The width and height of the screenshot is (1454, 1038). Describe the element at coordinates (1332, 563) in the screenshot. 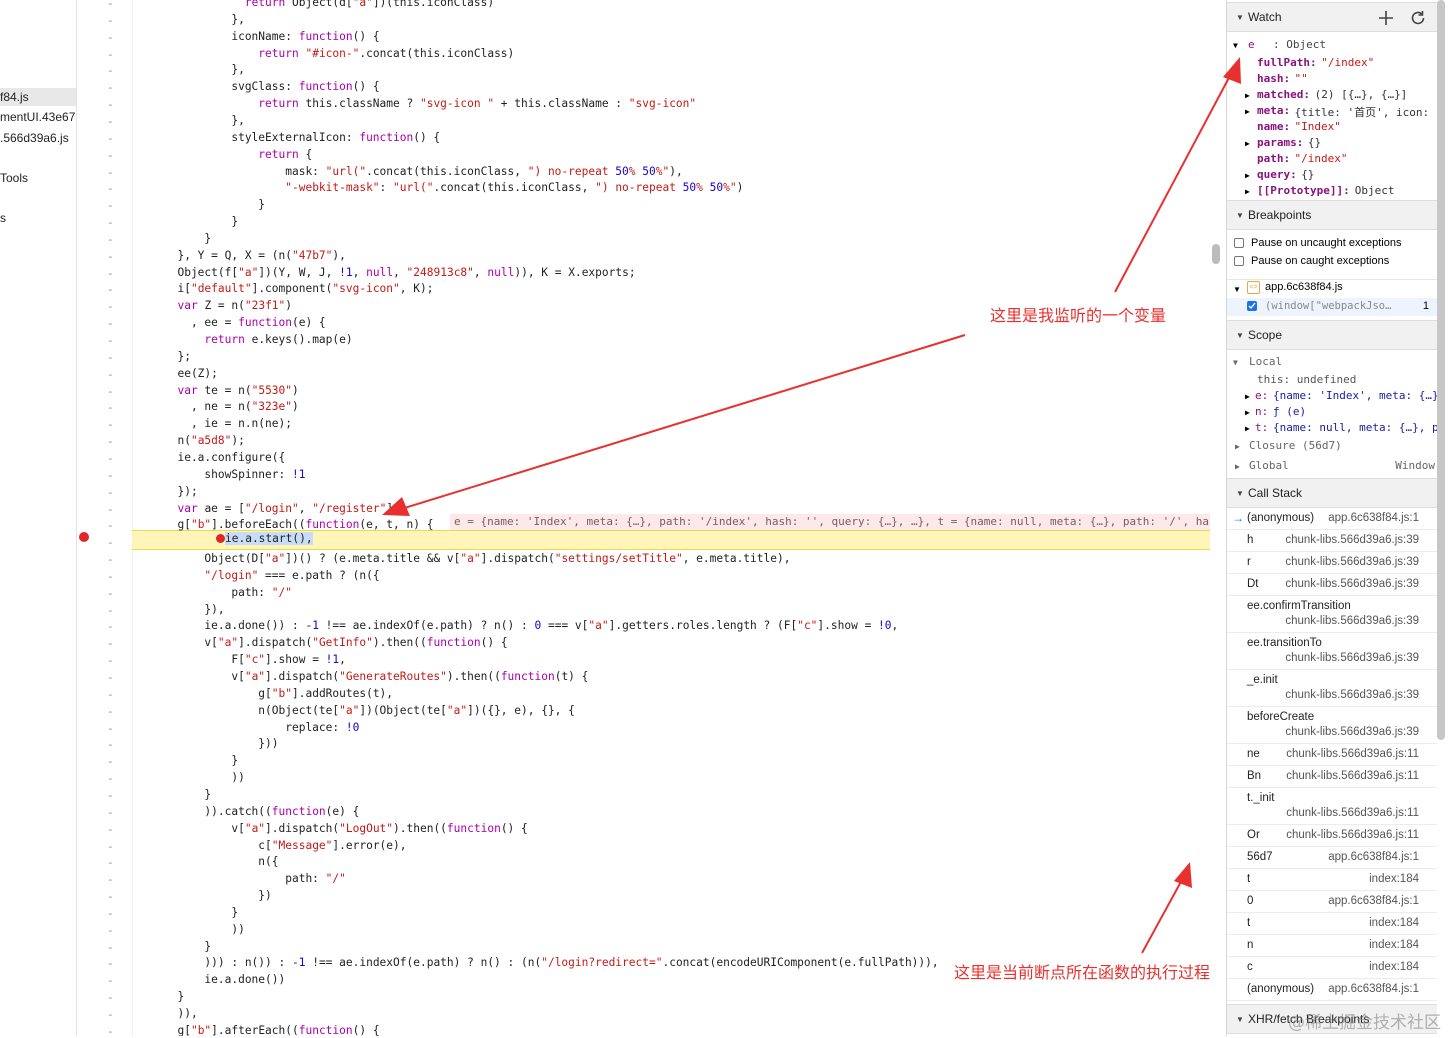

I see `call-stack-frame: r chunk-libs.566d39a6.js:39` at that location.